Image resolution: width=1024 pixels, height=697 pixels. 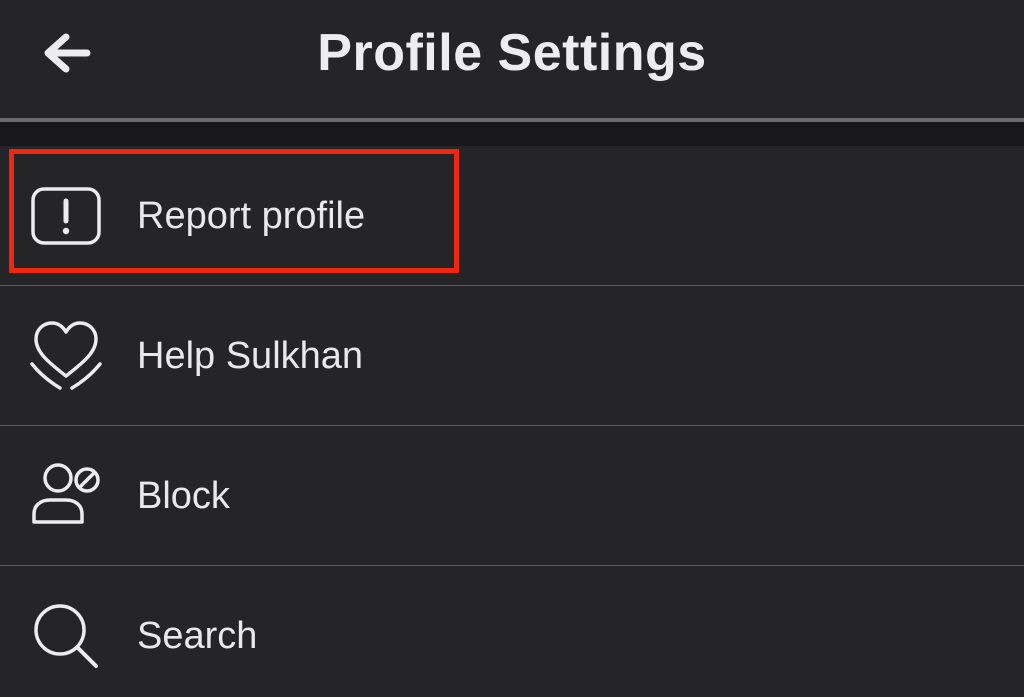 What do you see at coordinates (66, 355) in the screenshot?
I see `heart-hands-icon` at bounding box center [66, 355].